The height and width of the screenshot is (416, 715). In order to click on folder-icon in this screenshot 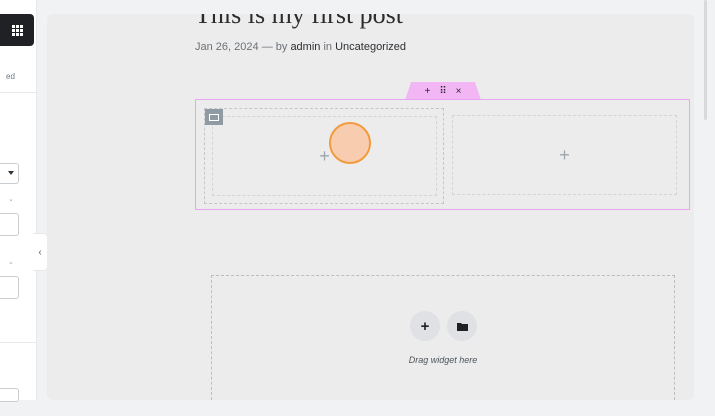, I will do `click(462, 326)`.